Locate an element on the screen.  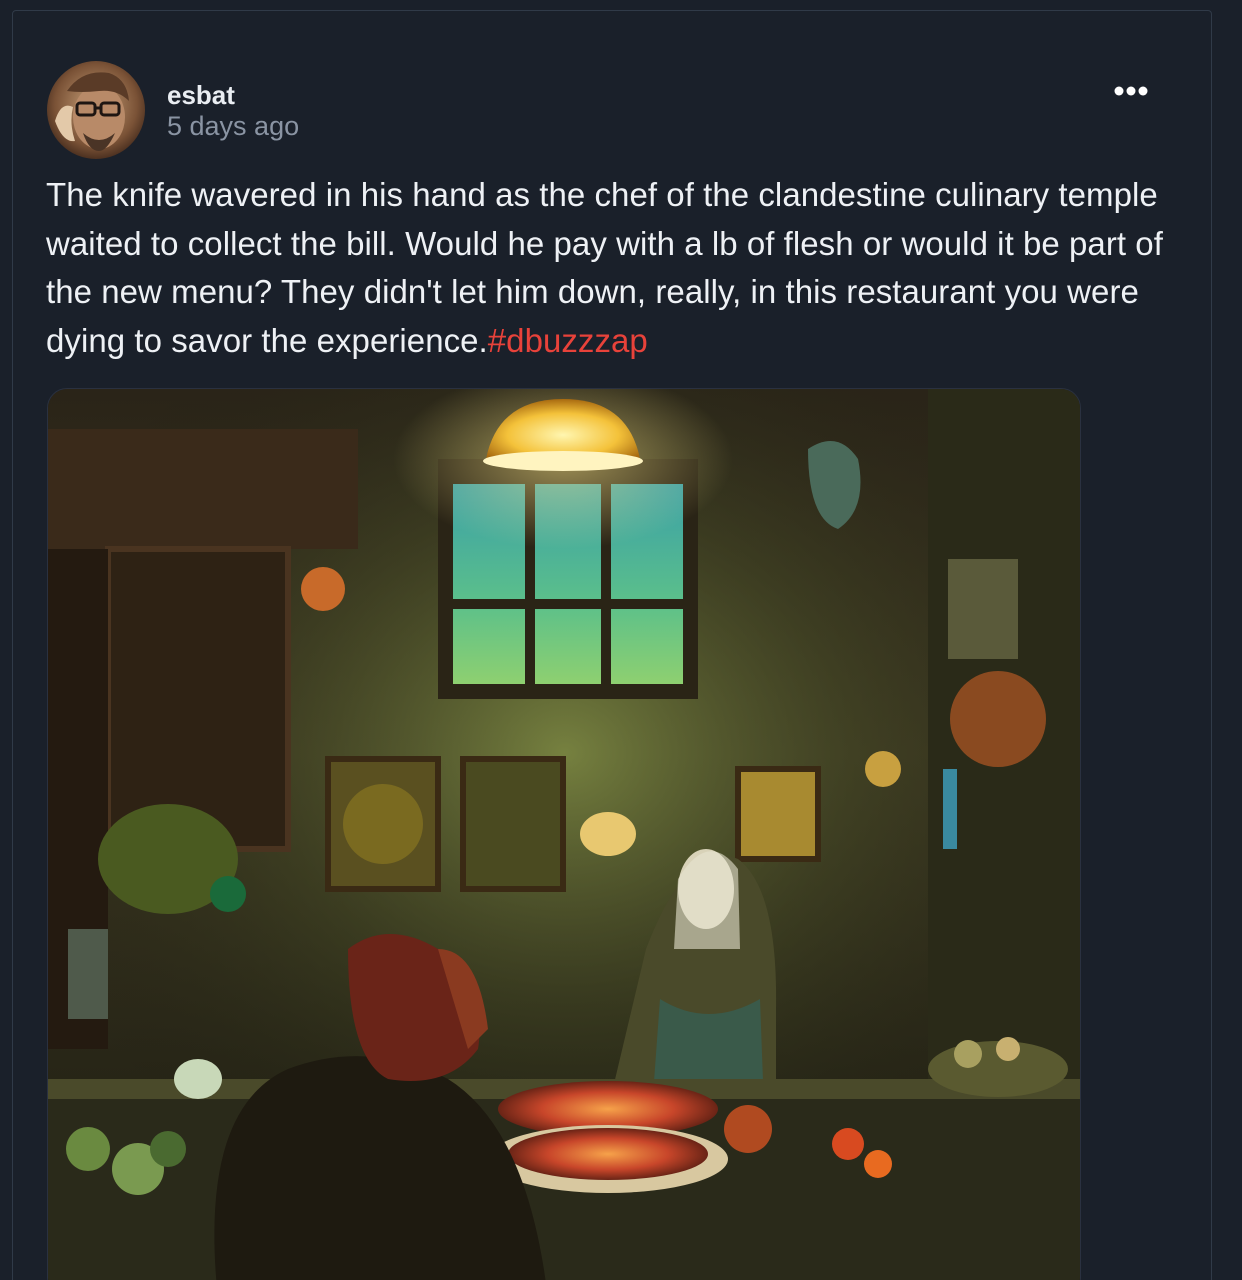
more-options-button is located at coordinates (1131, 91).